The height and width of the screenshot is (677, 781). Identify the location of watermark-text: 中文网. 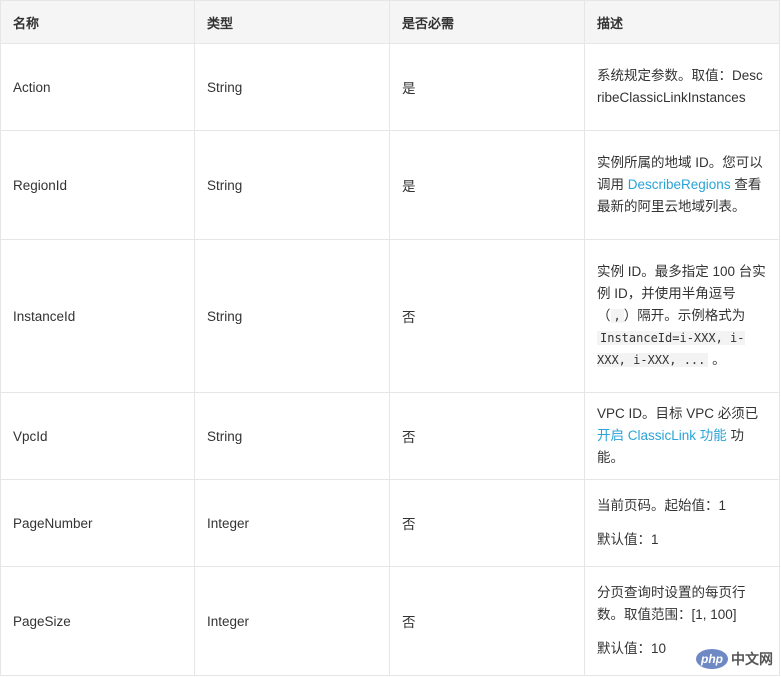
(752, 659).